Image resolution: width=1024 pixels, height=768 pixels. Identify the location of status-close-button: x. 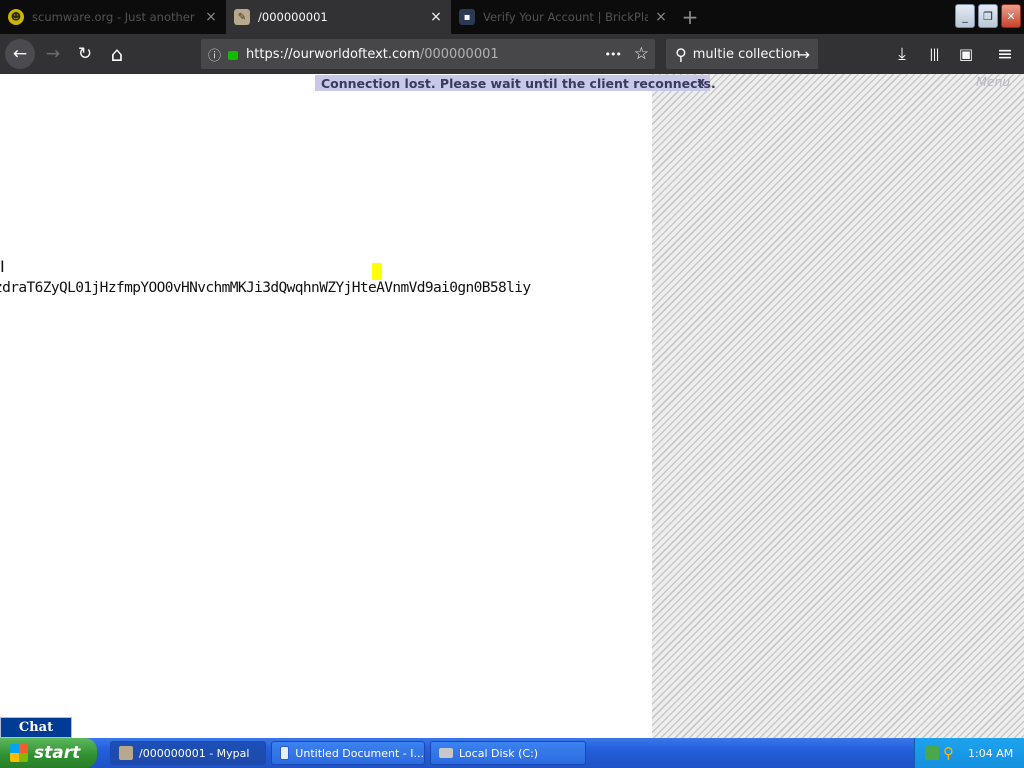
(701, 82).